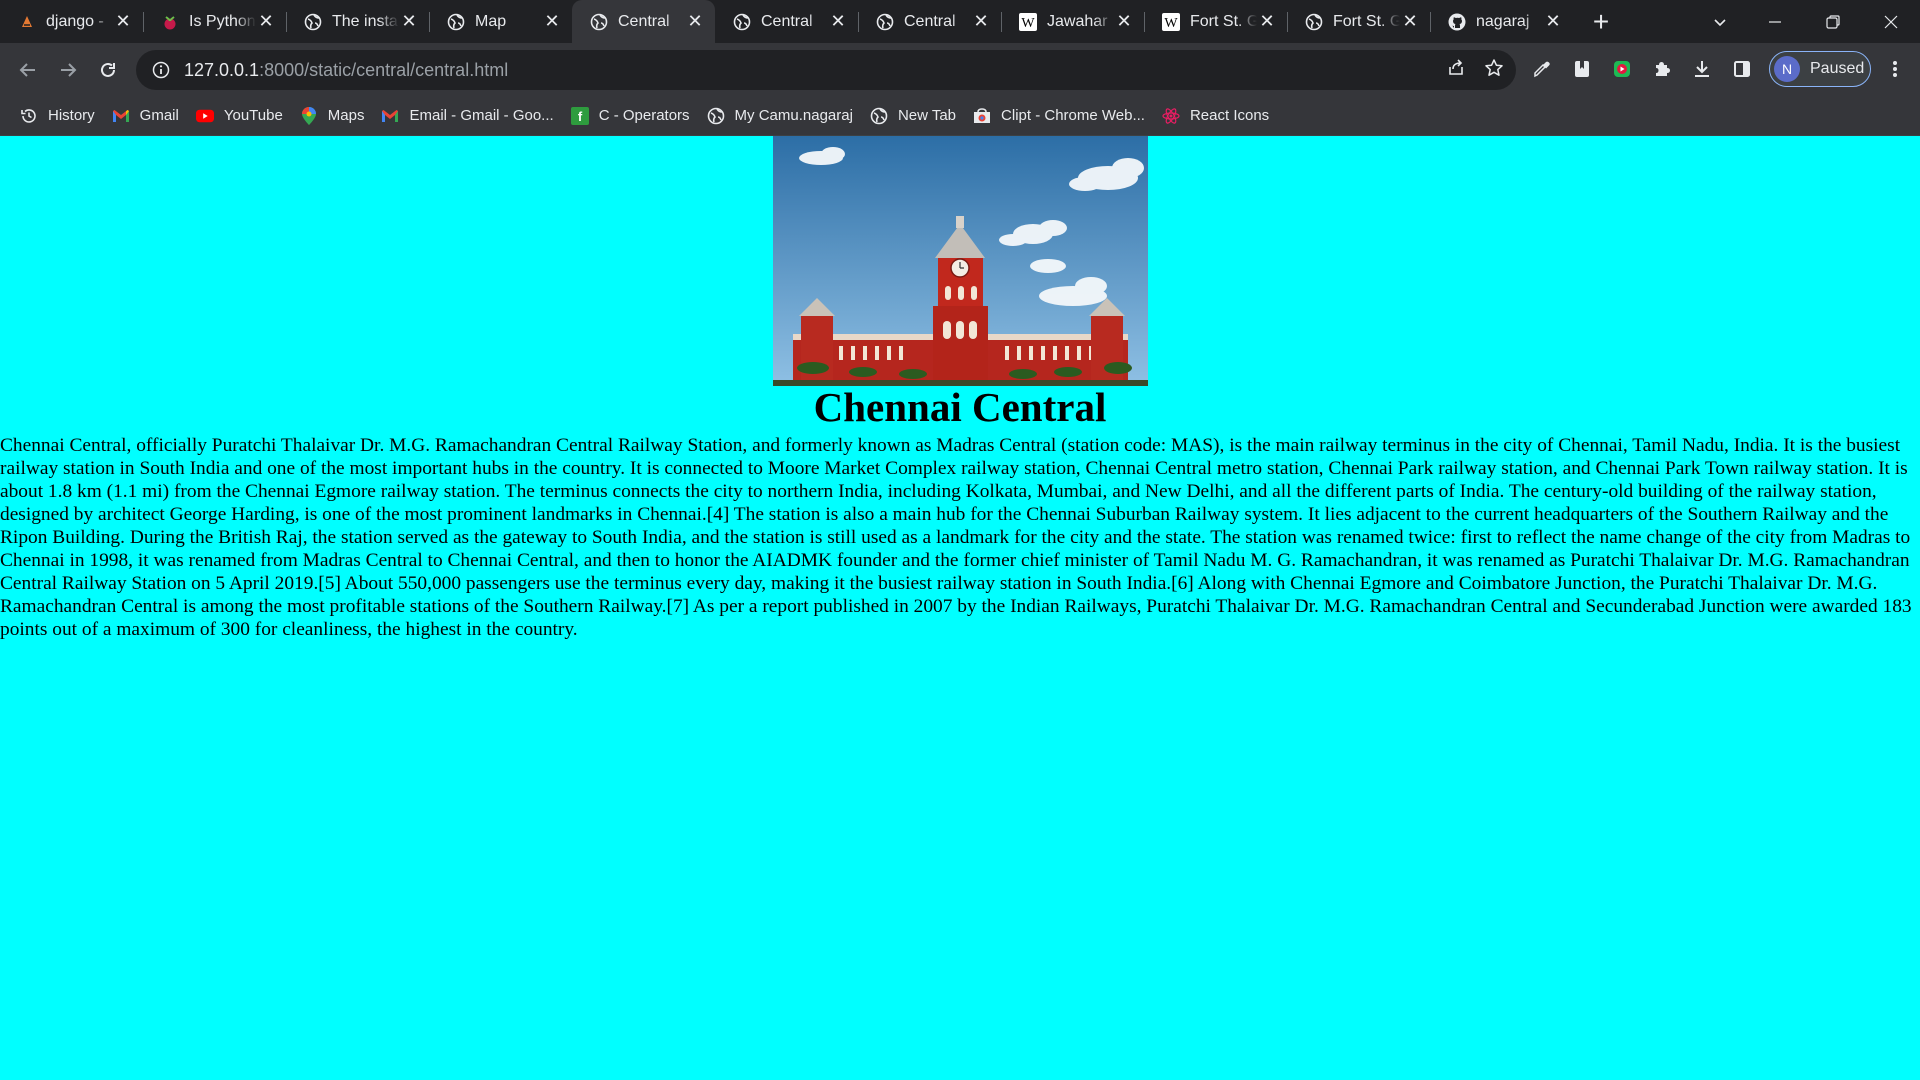 This screenshot has height=1080, width=1920. I want to click on avatar: N, so click(1787, 69).